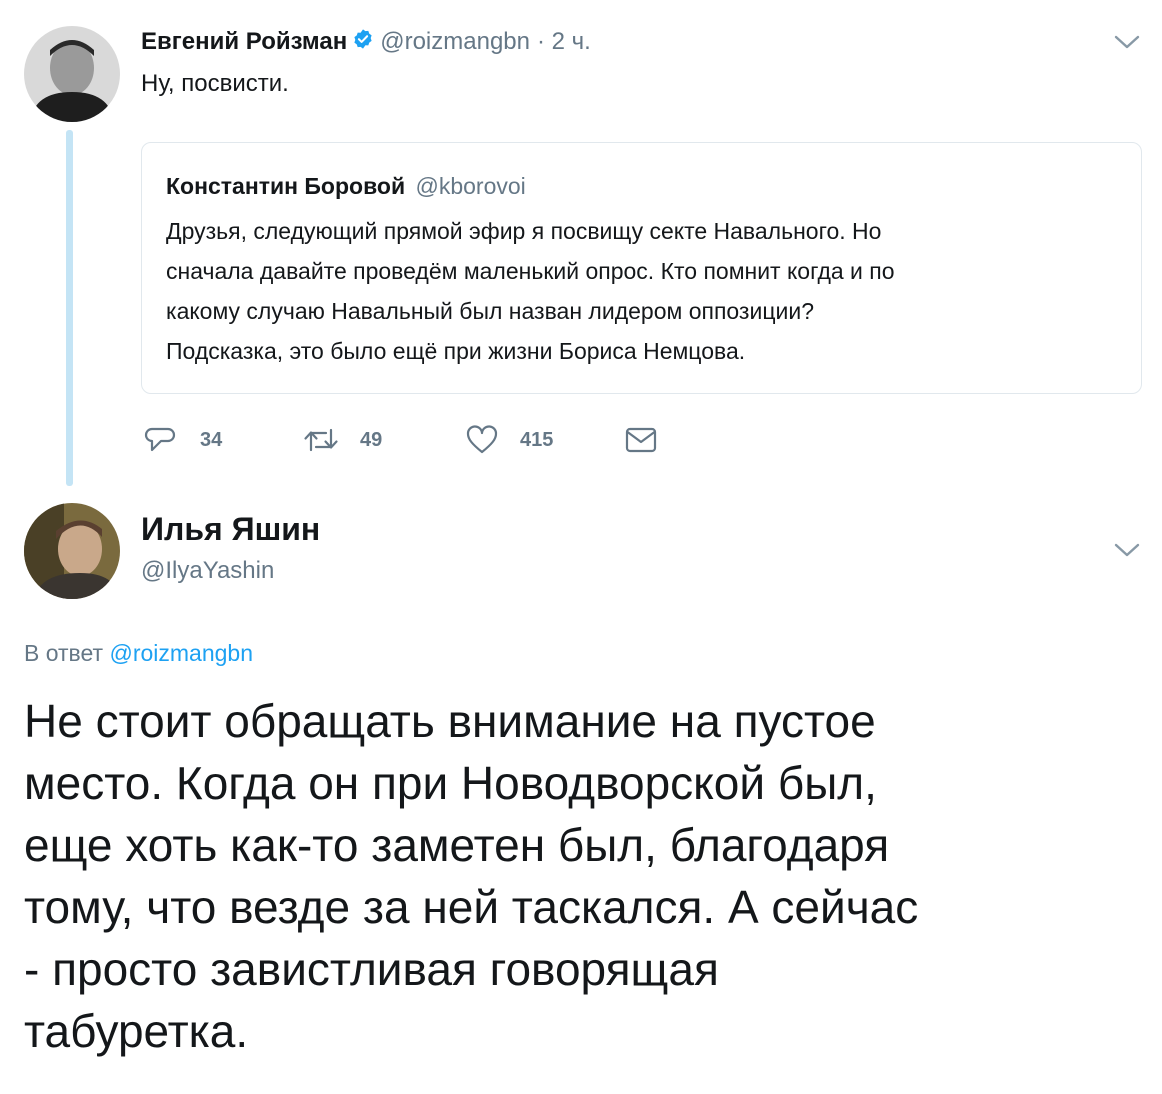 Image resolution: width=1162 pixels, height=1094 pixels. I want to click on avatar-yashin, so click(72, 551).